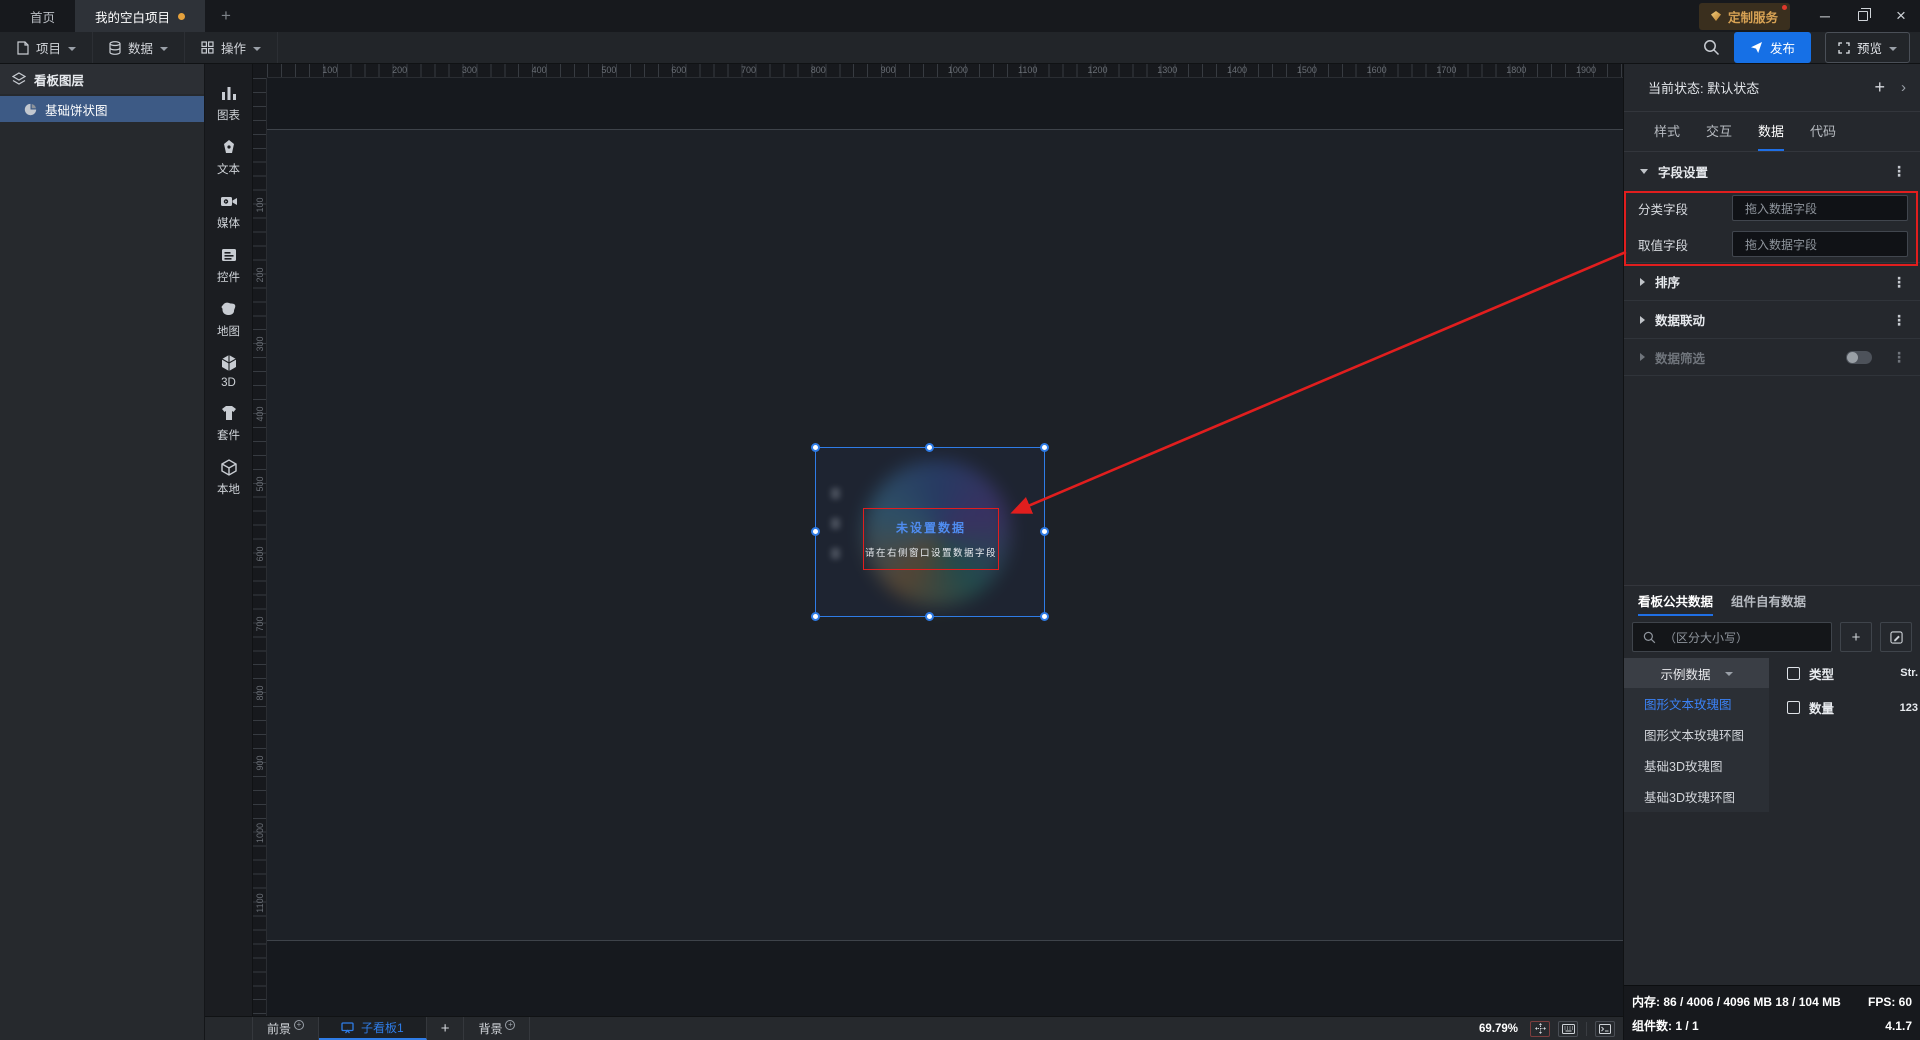  What do you see at coordinates (1028, 70) in the screenshot?
I see `ruler-label: 1100` at bounding box center [1028, 70].